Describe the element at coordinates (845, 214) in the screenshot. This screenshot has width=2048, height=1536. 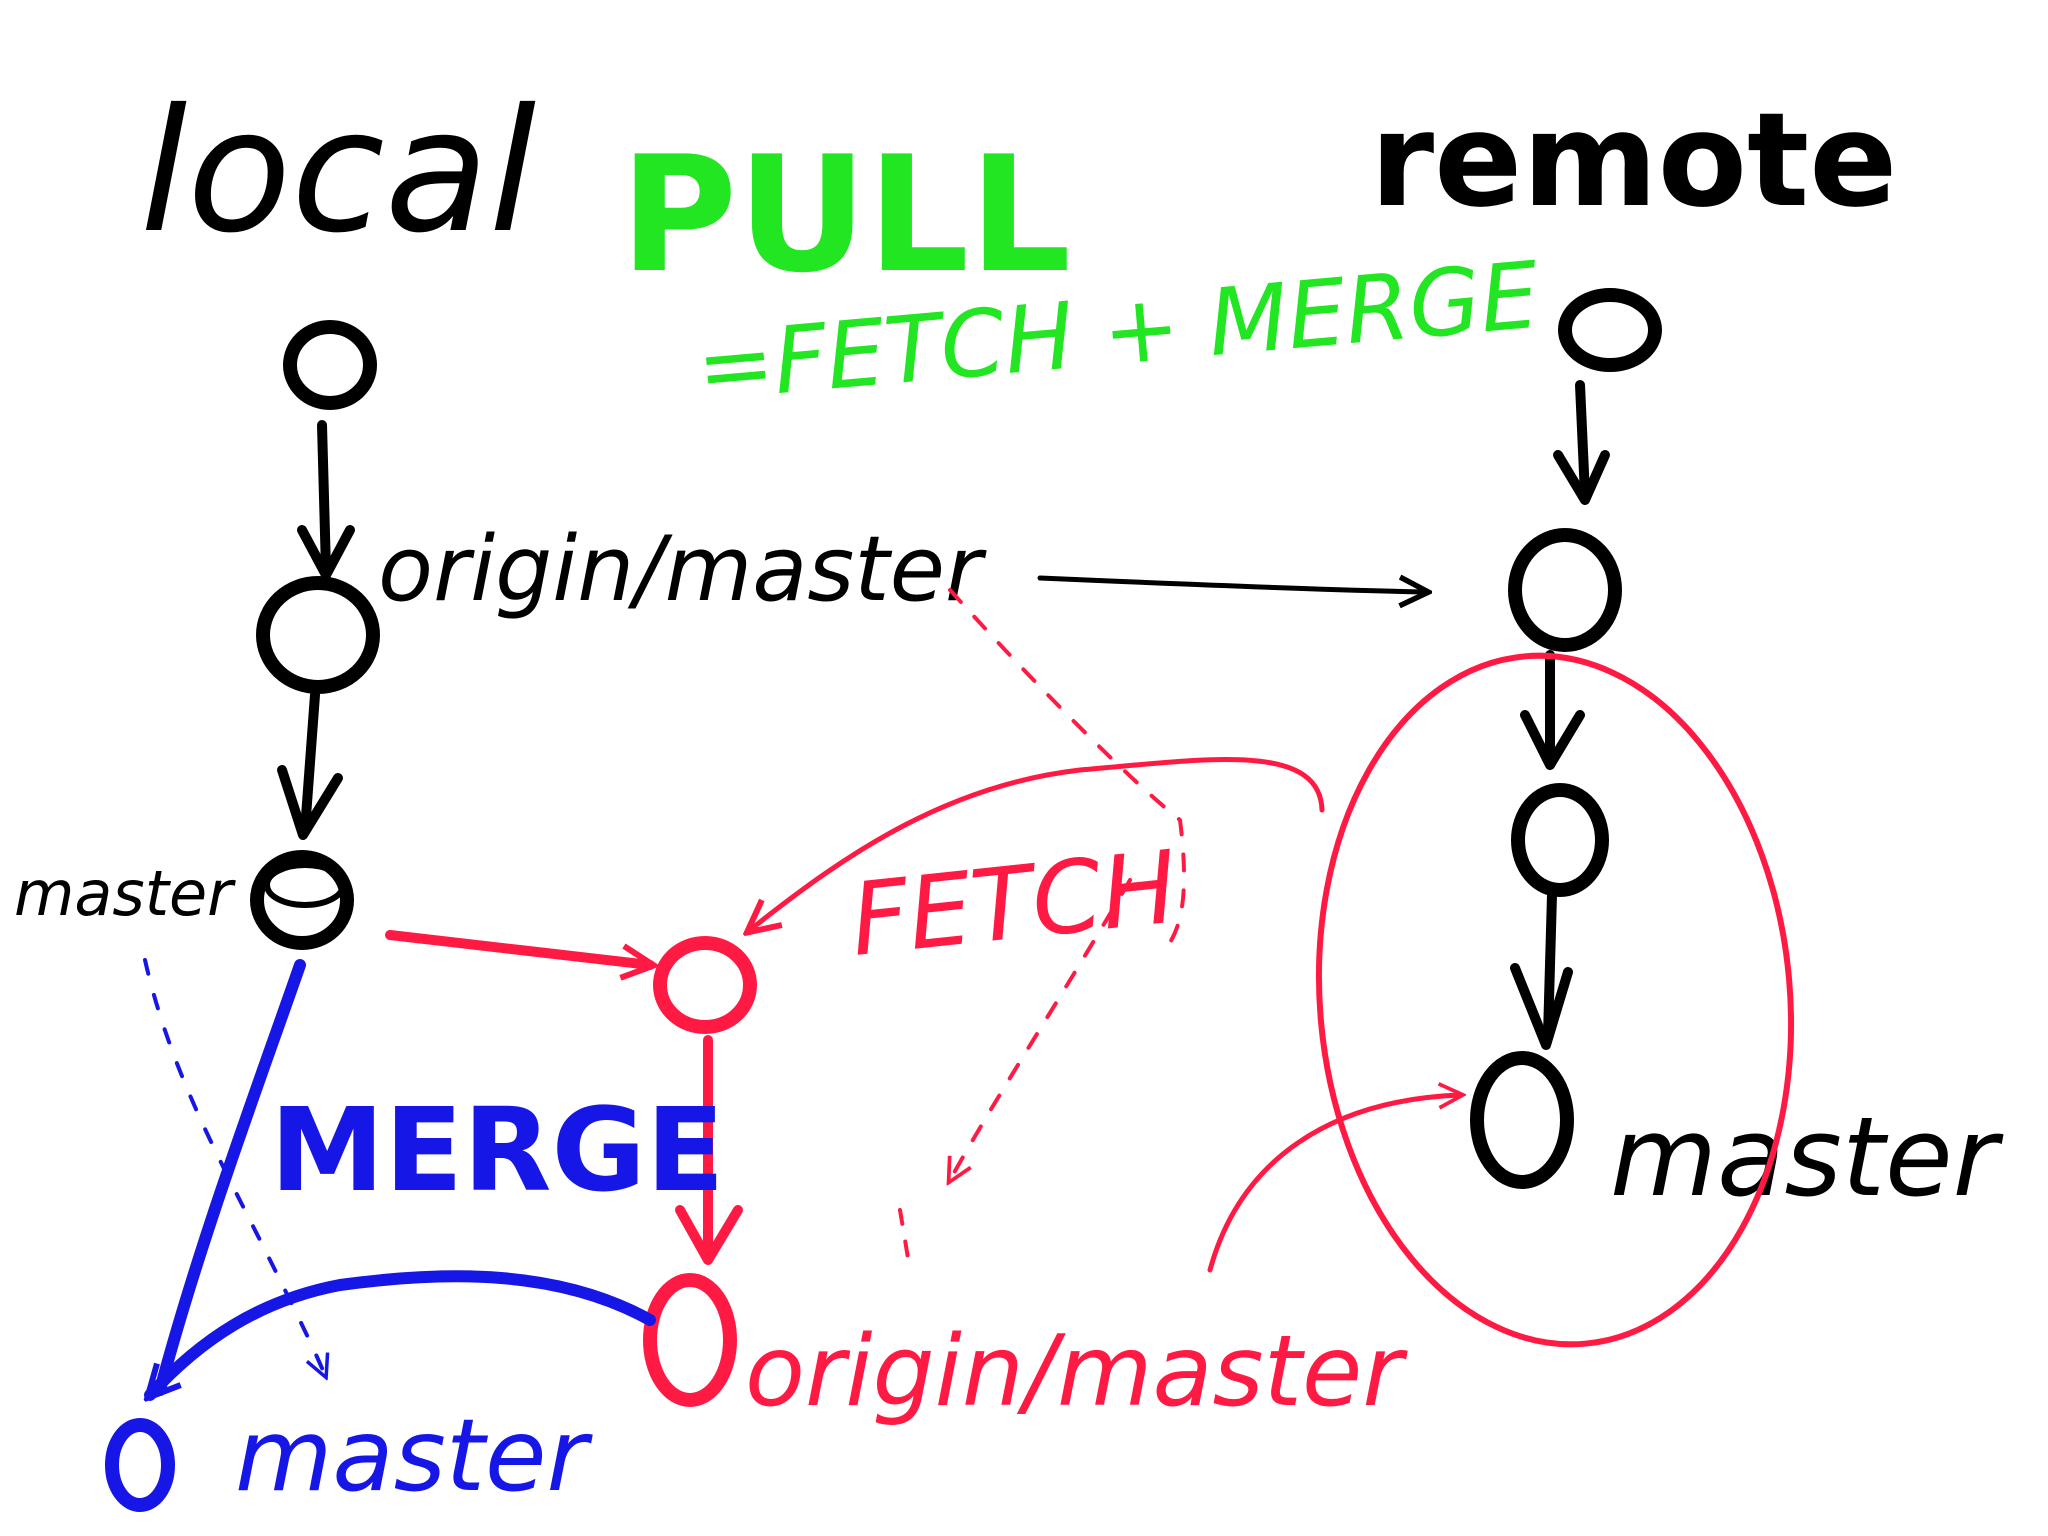
I see `pull-heading: PULL` at that location.